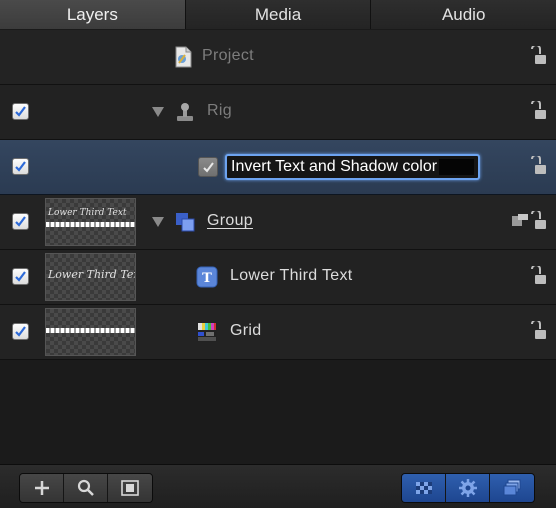  I want to click on layer-name-widget: Invert Text and Shadow color, so click(334, 166).